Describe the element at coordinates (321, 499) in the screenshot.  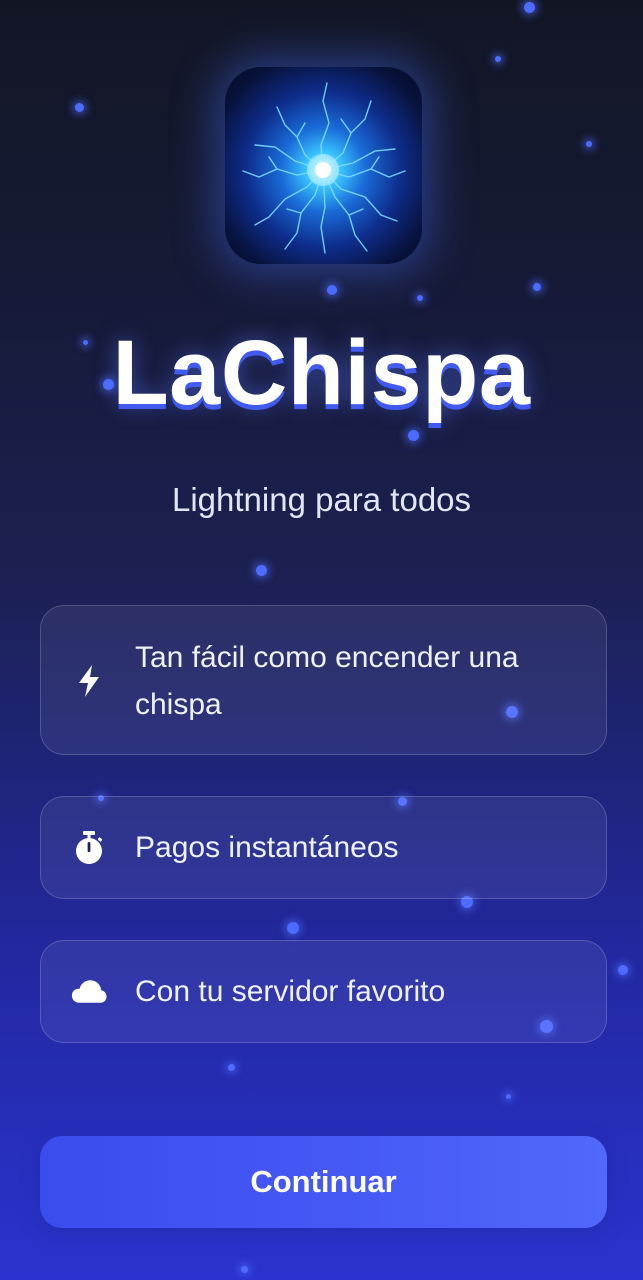
I see `app-tagline: Lightning para todos` at that location.